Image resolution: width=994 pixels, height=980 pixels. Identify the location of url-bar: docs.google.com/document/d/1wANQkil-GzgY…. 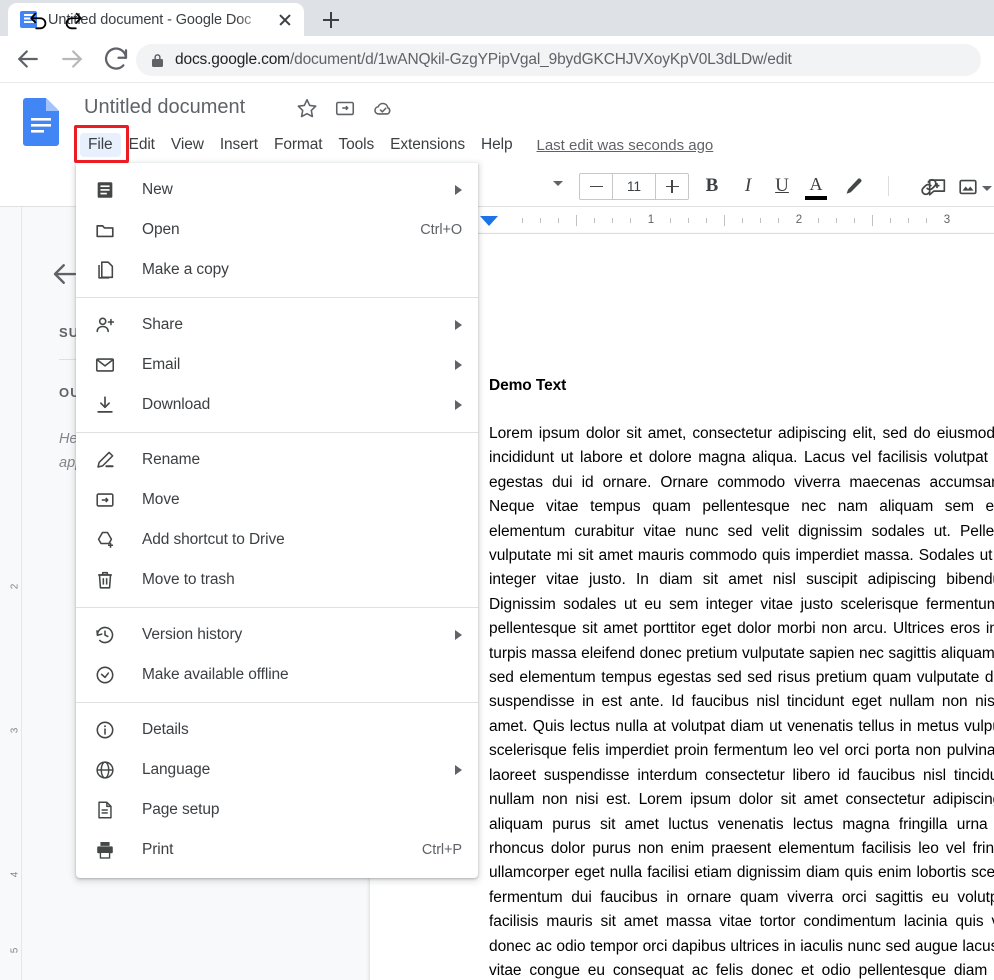
(558, 60).